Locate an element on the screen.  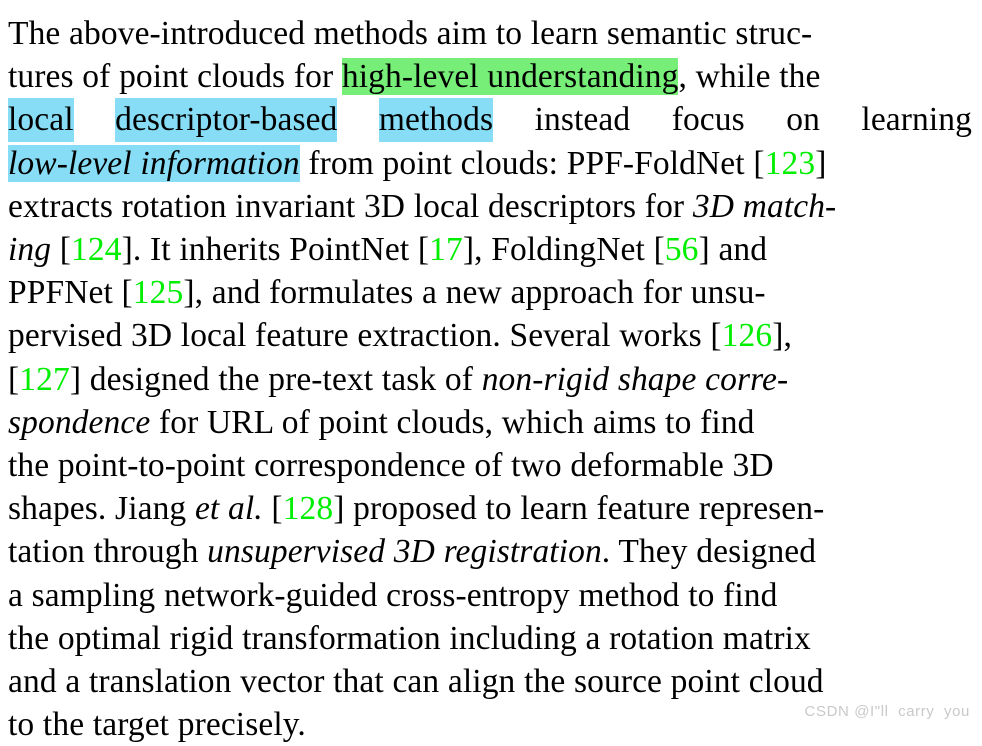
italic-term: non-rigid shape corre- is located at coordinates (635, 379).